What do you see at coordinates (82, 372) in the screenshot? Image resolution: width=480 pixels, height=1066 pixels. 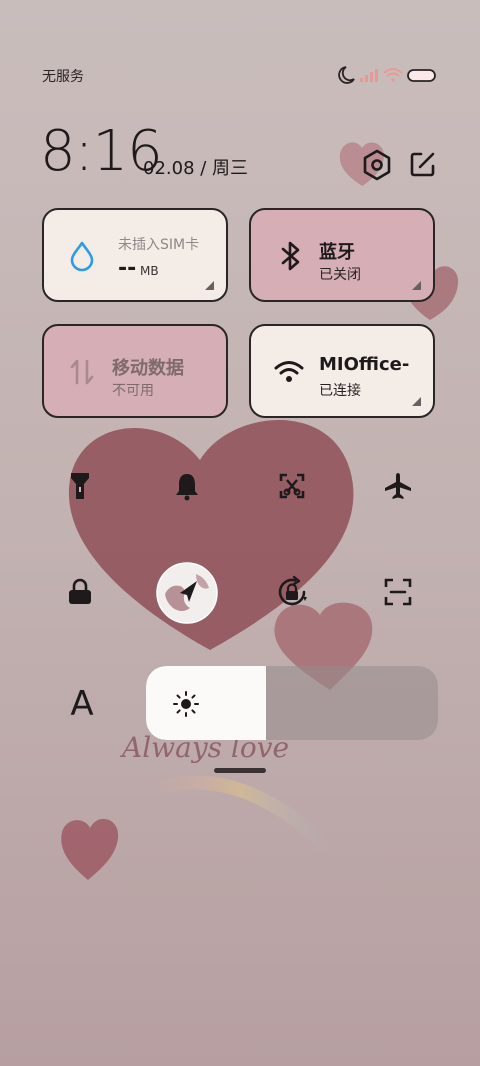 I see `arrows-updown-icon` at bounding box center [82, 372].